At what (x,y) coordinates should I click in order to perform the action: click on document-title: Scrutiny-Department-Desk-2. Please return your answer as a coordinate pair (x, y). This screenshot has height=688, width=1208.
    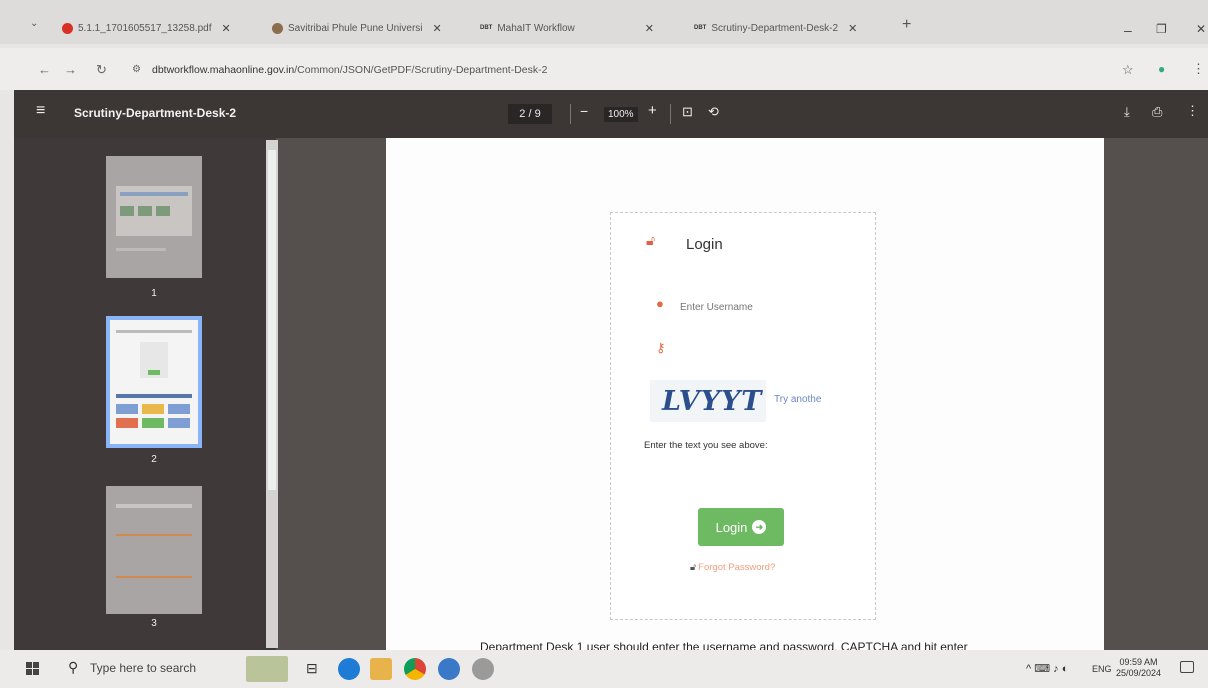
    Looking at the image, I should click on (155, 113).